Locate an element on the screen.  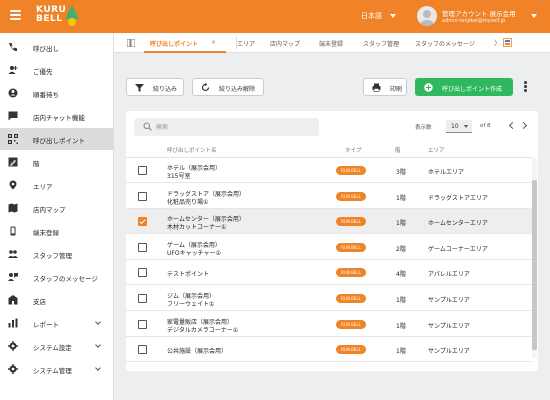
column-header-floor: 階 is located at coordinates (398, 150).